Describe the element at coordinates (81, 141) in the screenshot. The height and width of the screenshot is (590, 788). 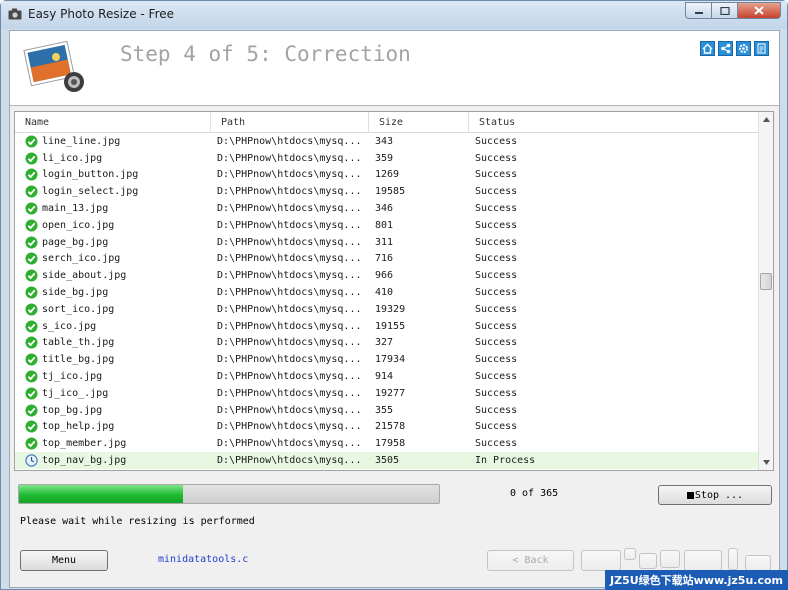
I see `file-name: line_line.jpg` at that location.